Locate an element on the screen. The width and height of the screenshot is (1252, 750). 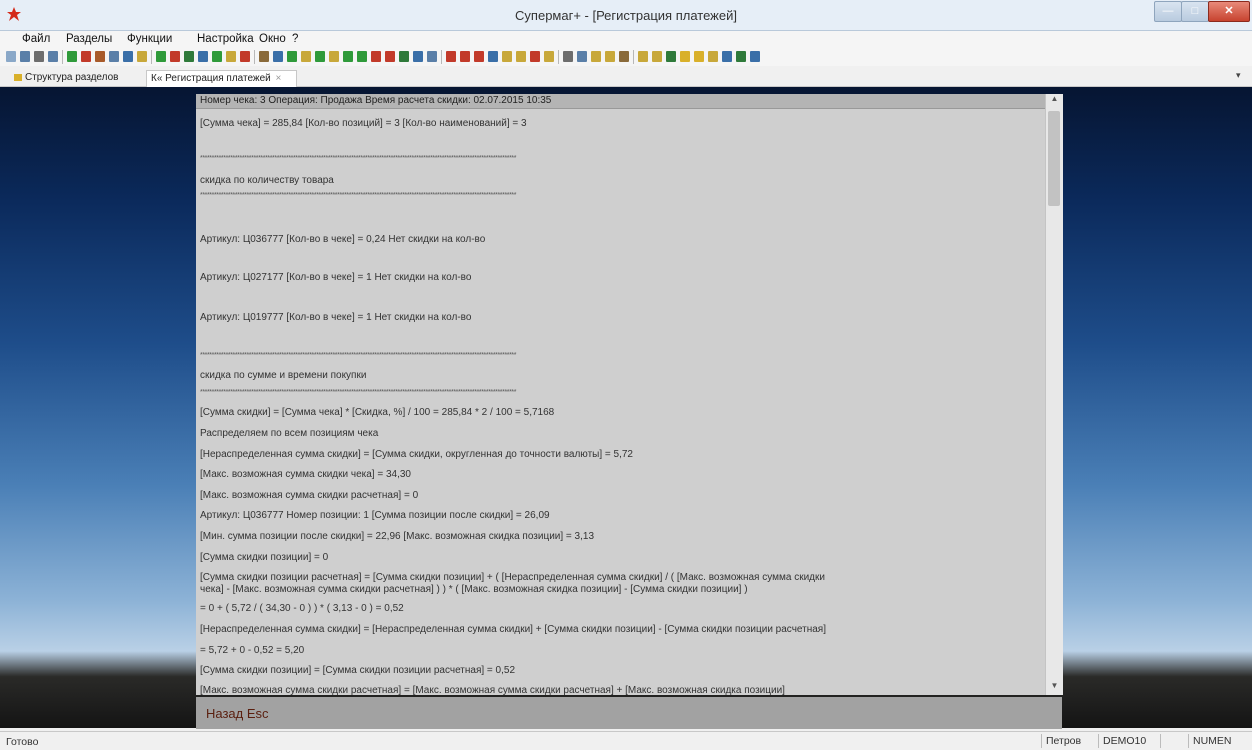
toolbar-settings-icon is located at coordinates (568, 56).